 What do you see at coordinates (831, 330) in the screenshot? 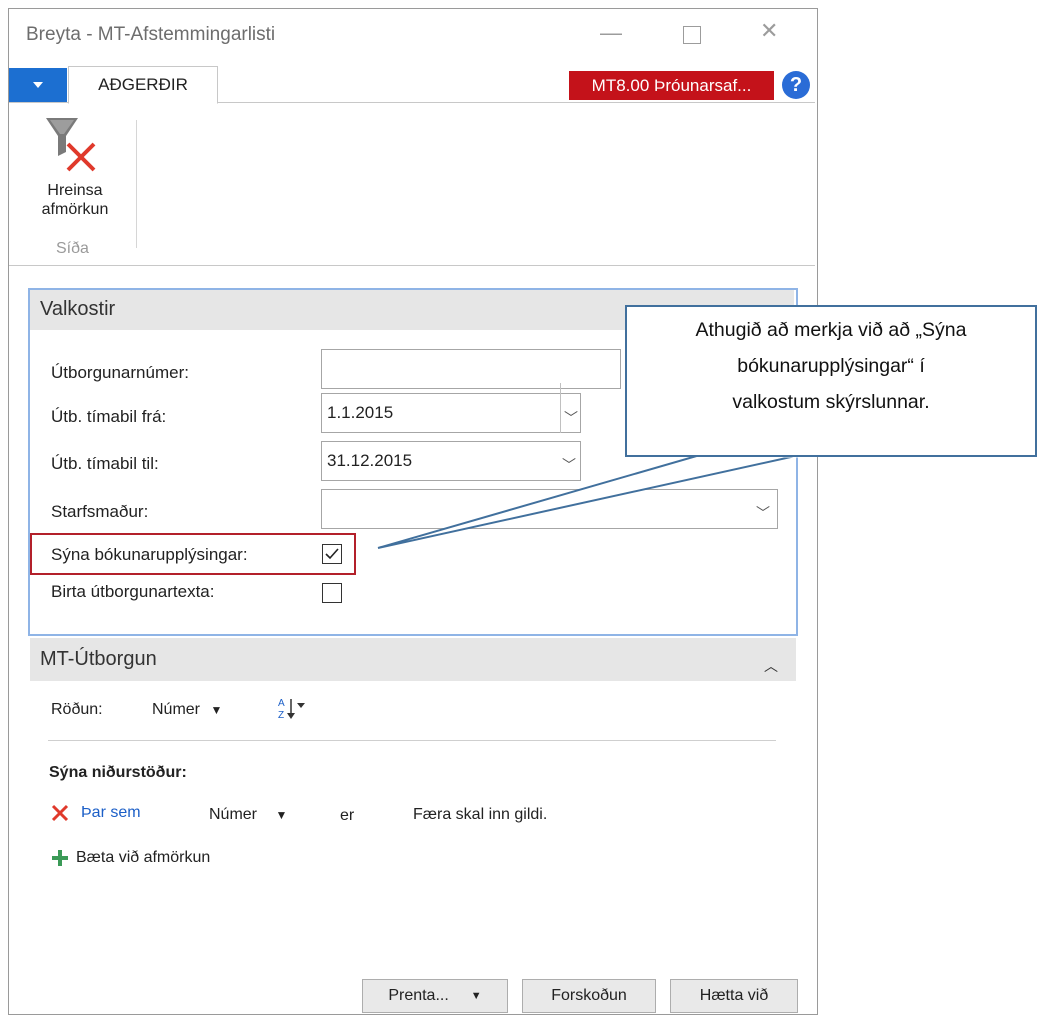
I see `callout-line-1: Athugið að merkja við að „Sýna` at bounding box center [831, 330].